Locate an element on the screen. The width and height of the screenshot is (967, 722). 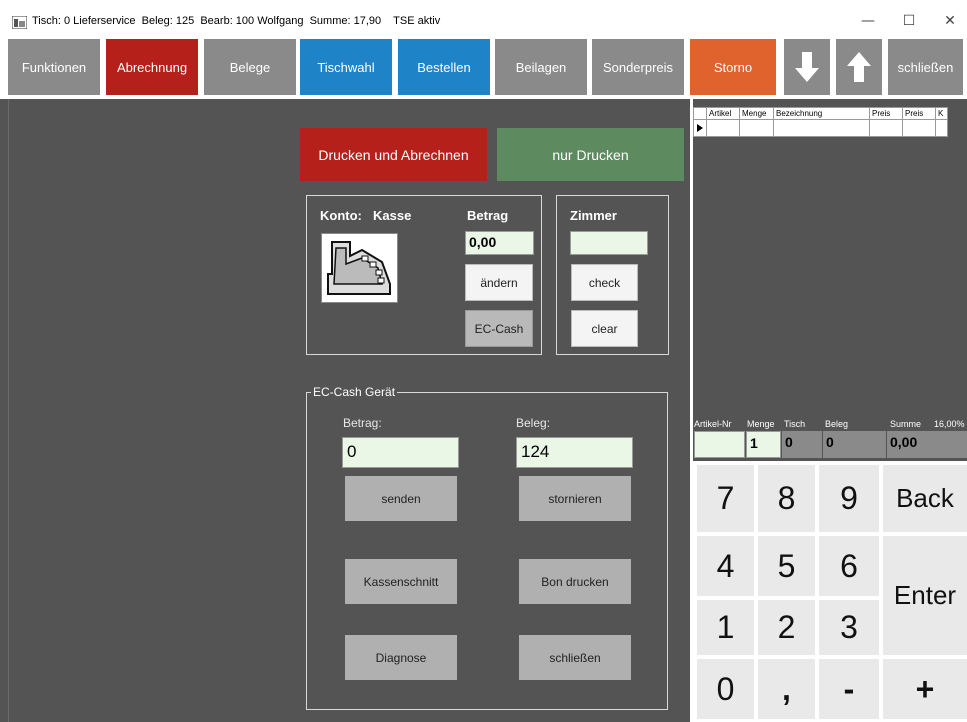
numeric-keypad: 7 8 9 Back 4 5 6 Enter 1 2 3 0 , - + is located at coordinates (830, 591).